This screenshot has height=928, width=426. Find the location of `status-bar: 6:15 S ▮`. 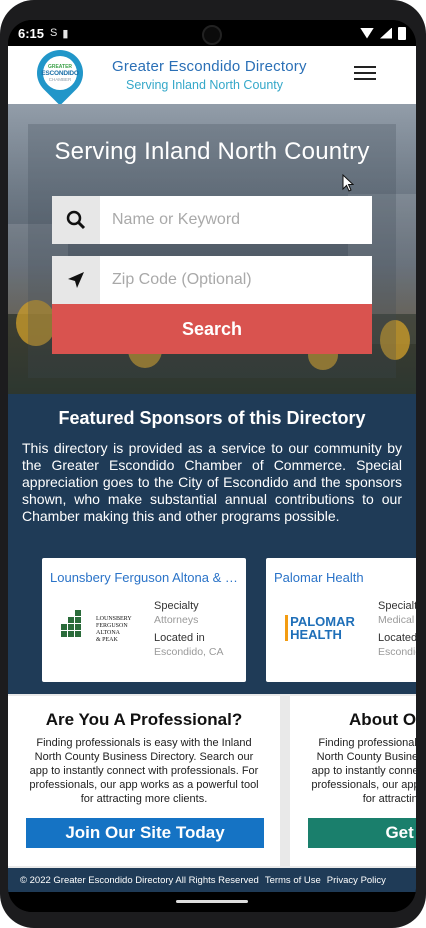

status-bar: 6:15 S ▮ is located at coordinates (212, 33).